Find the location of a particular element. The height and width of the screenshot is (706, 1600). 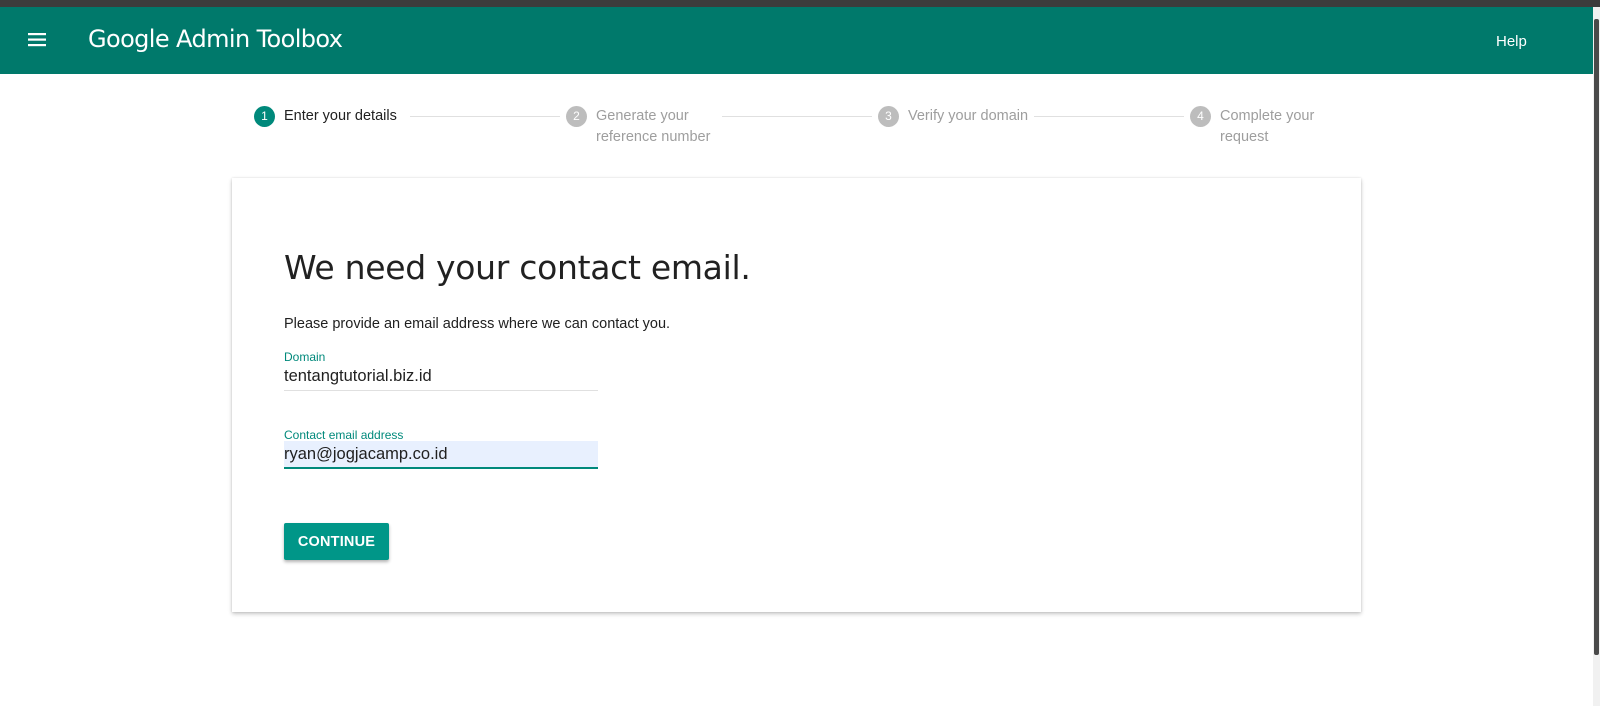

step-label-line: request is located at coordinates (1244, 137).